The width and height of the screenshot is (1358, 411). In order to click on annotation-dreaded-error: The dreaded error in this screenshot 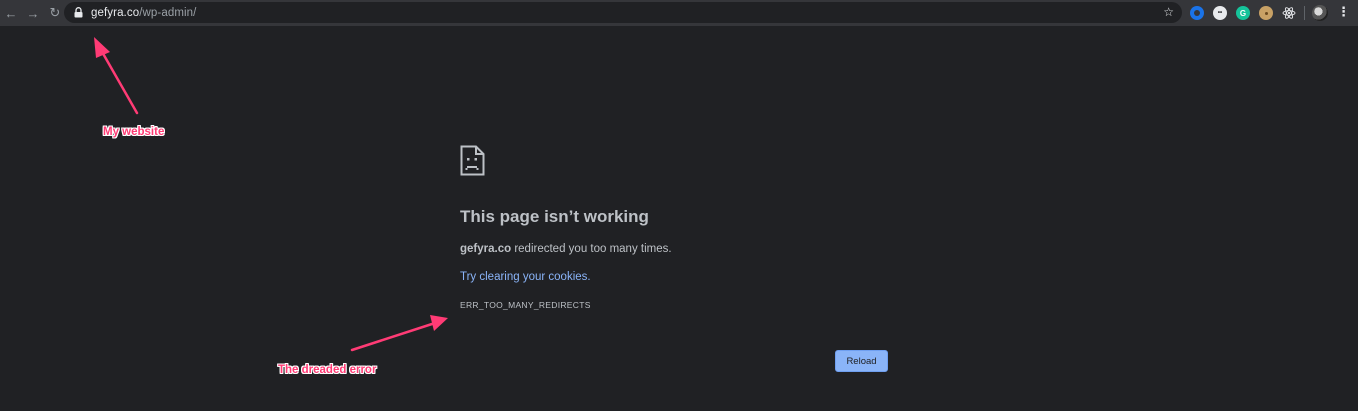, I will do `click(327, 370)`.